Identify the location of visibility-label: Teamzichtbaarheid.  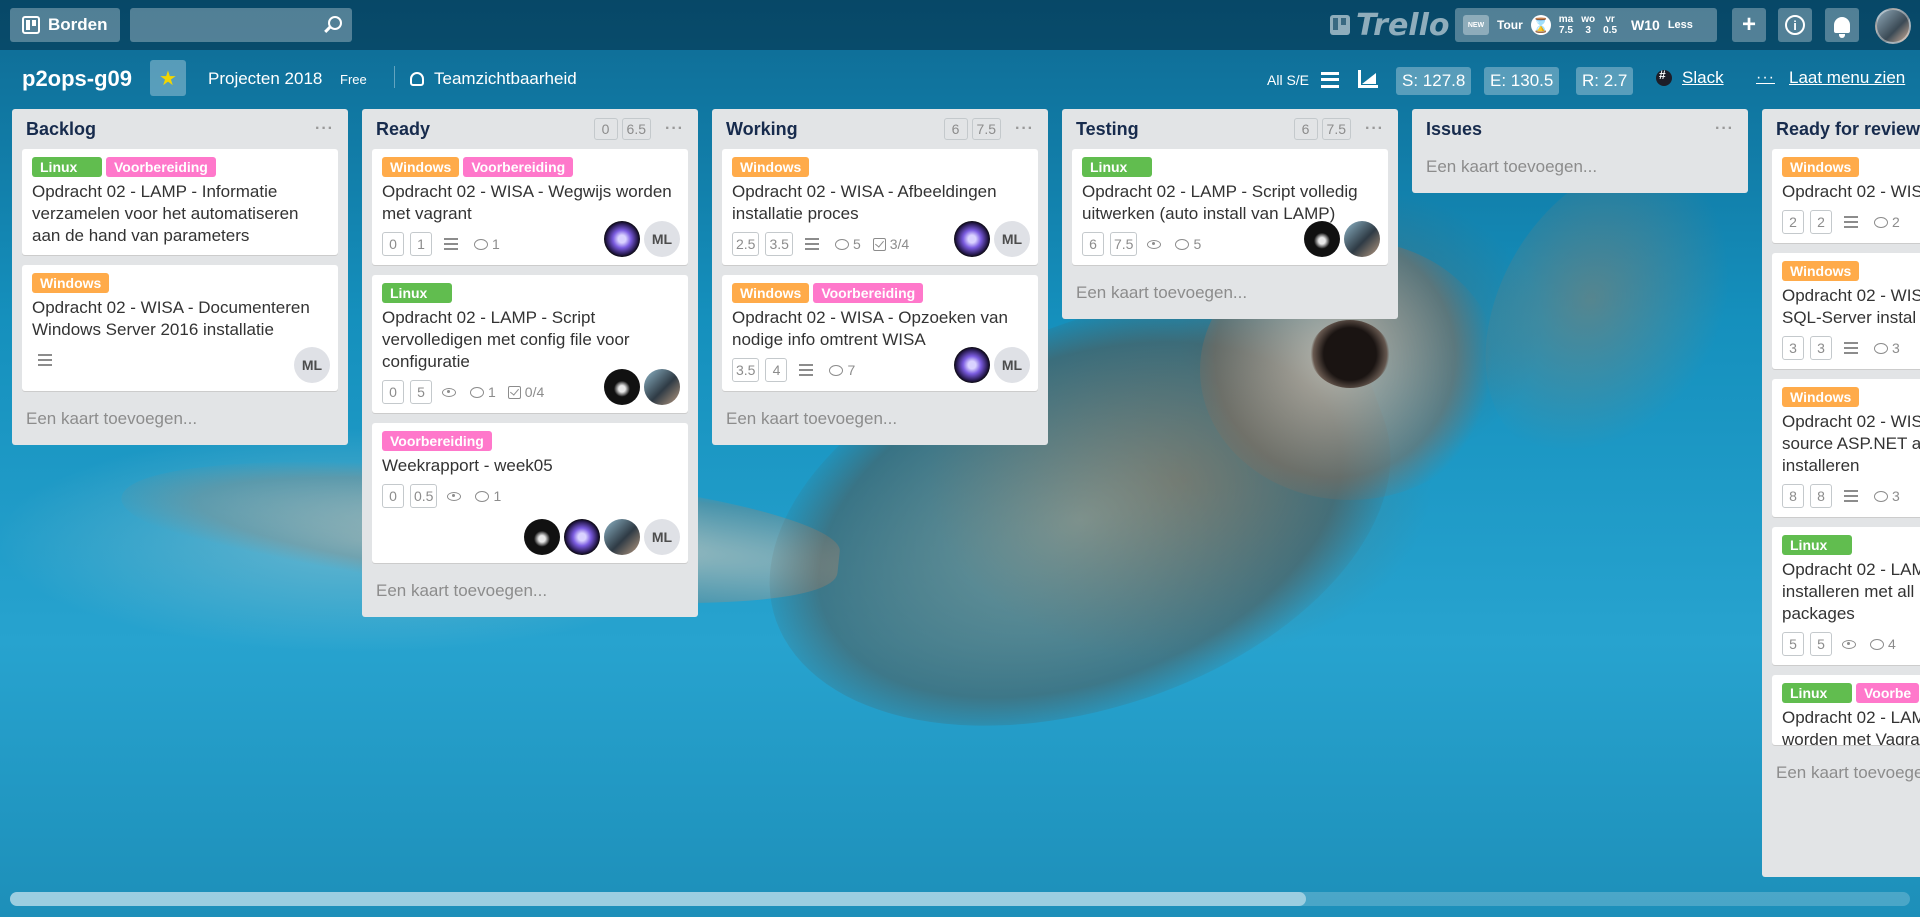
(505, 78).